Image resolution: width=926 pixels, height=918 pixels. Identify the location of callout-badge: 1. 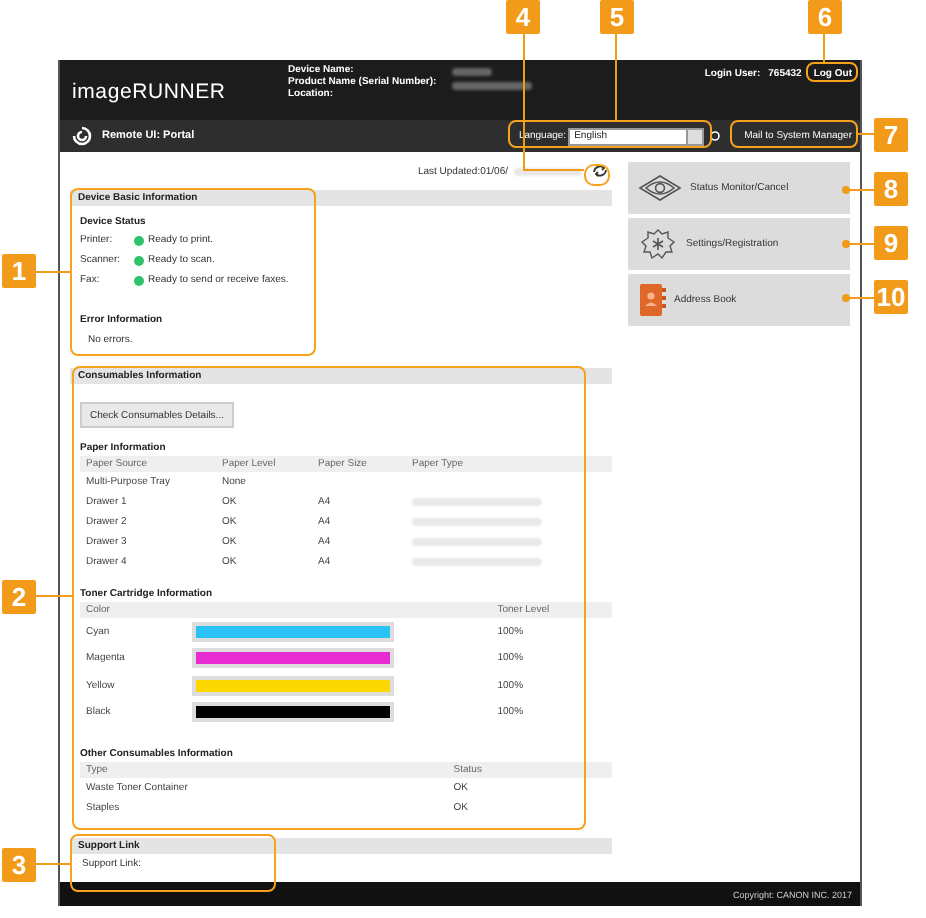
(19, 271).